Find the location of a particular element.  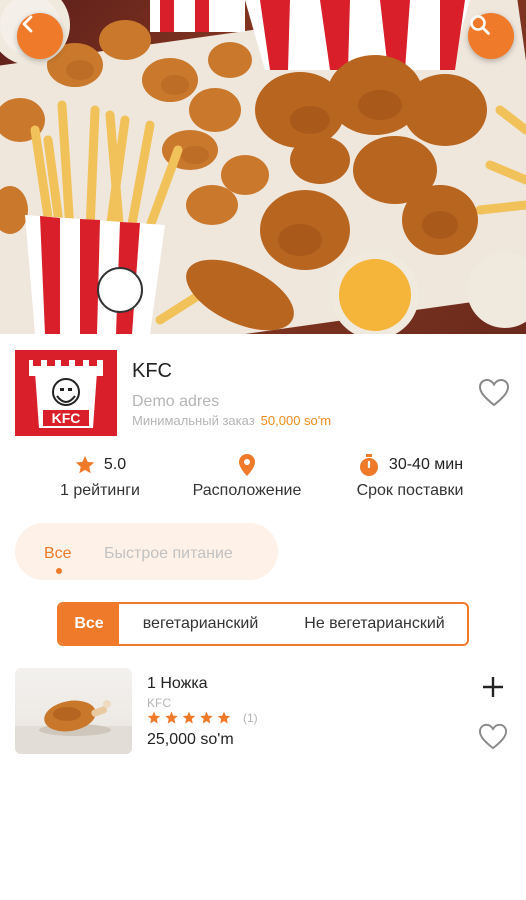

kfc-logo-icon: KFC is located at coordinates (66, 394).